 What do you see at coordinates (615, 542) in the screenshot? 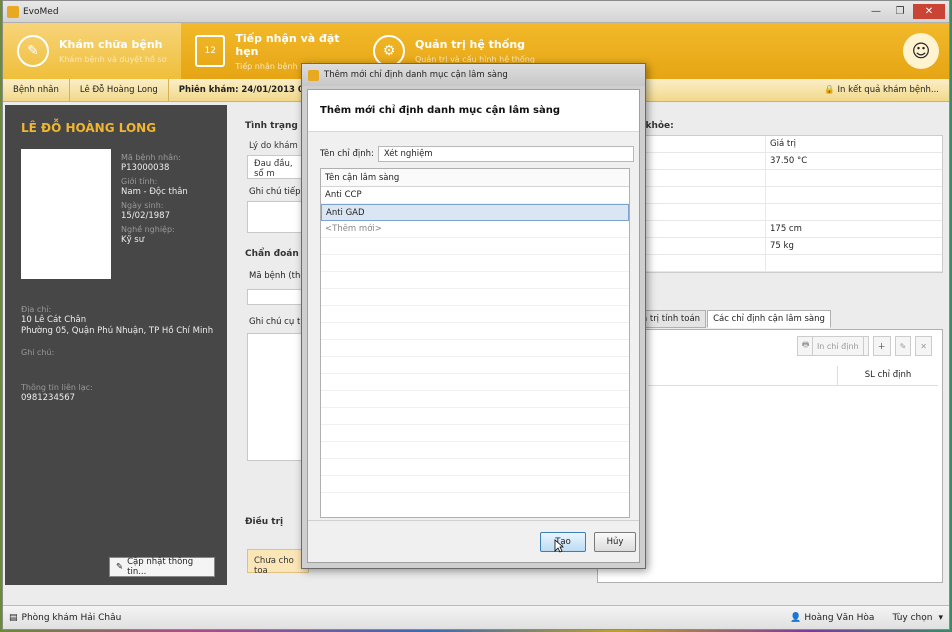
I see `cancel-button: Hủy` at bounding box center [615, 542].